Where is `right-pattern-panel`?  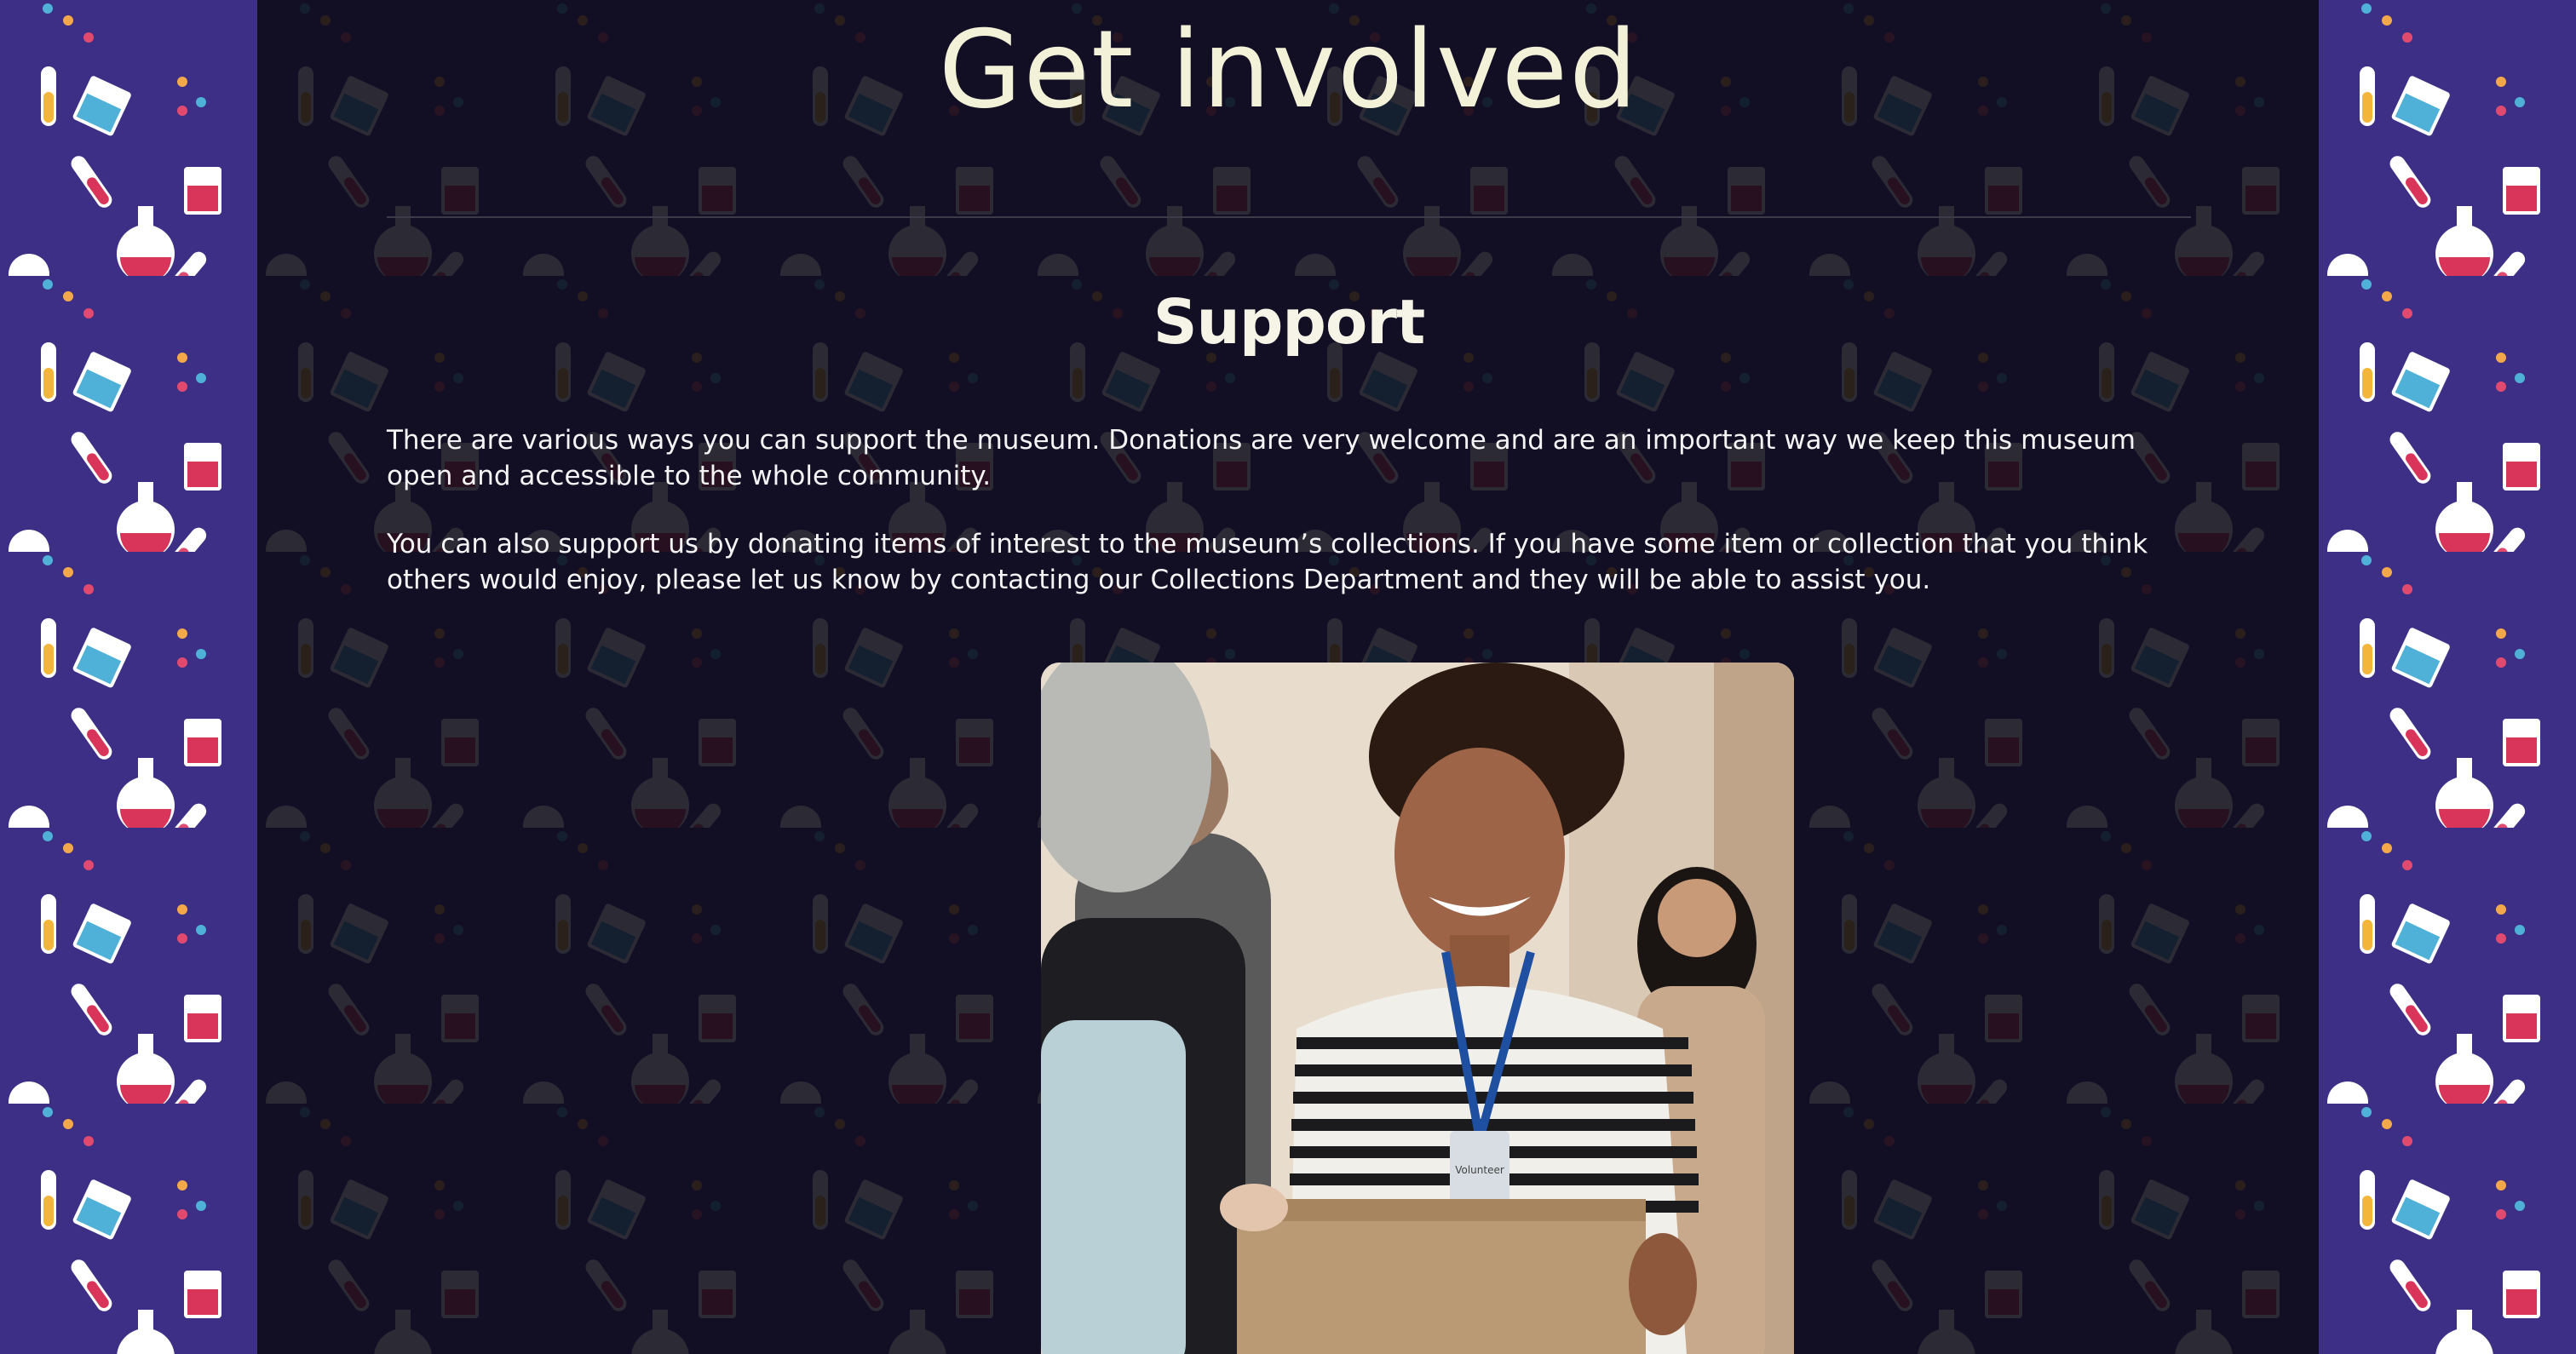 right-pattern-panel is located at coordinates (2448, 677).